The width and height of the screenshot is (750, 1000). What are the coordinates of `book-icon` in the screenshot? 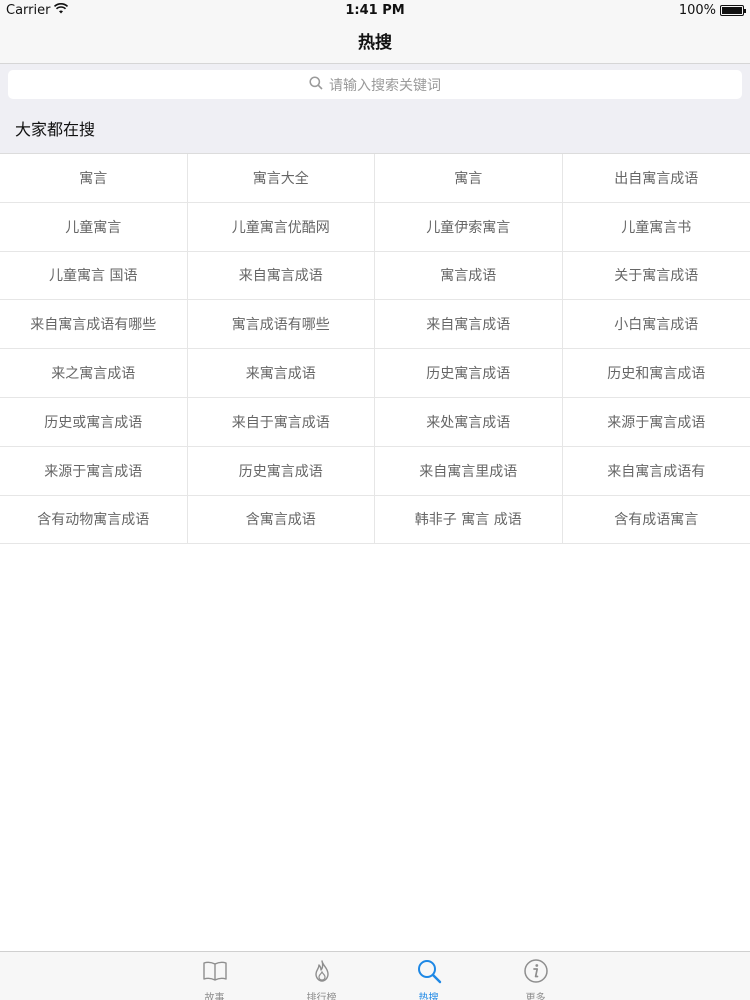 It's located at (215, 973).